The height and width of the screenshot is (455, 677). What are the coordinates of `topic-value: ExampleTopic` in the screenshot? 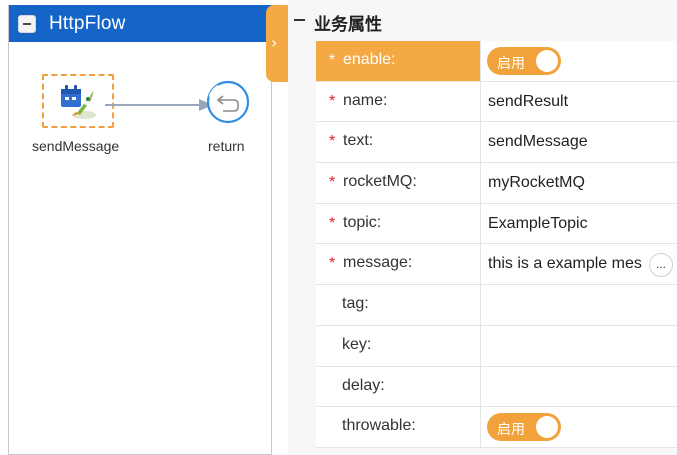 It's located at (567, 224).